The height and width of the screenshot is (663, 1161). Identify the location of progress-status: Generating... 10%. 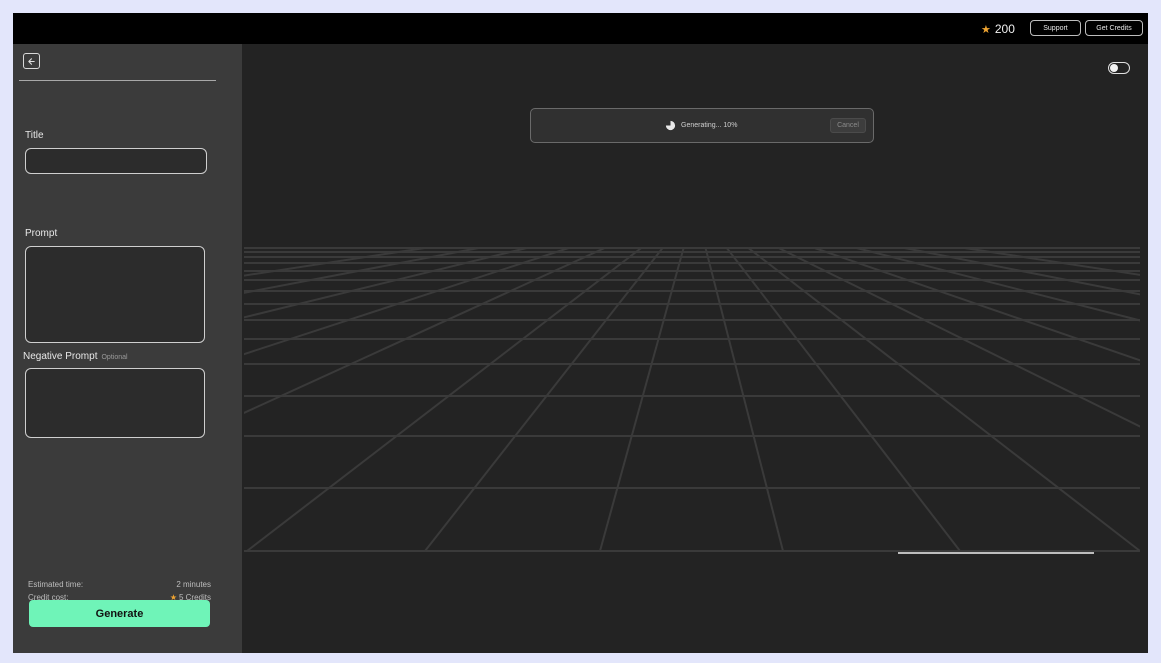
(701, 125).